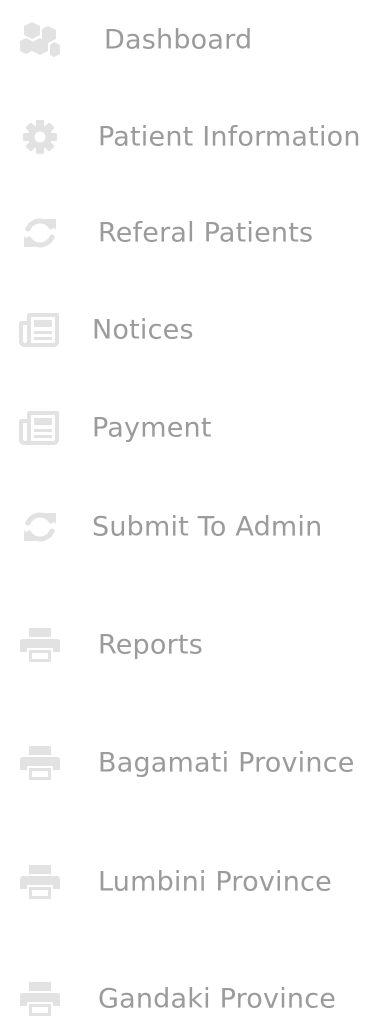  I want to click on sidebar-item-bagamati-province: Bagamati Province, so click(194, 763).